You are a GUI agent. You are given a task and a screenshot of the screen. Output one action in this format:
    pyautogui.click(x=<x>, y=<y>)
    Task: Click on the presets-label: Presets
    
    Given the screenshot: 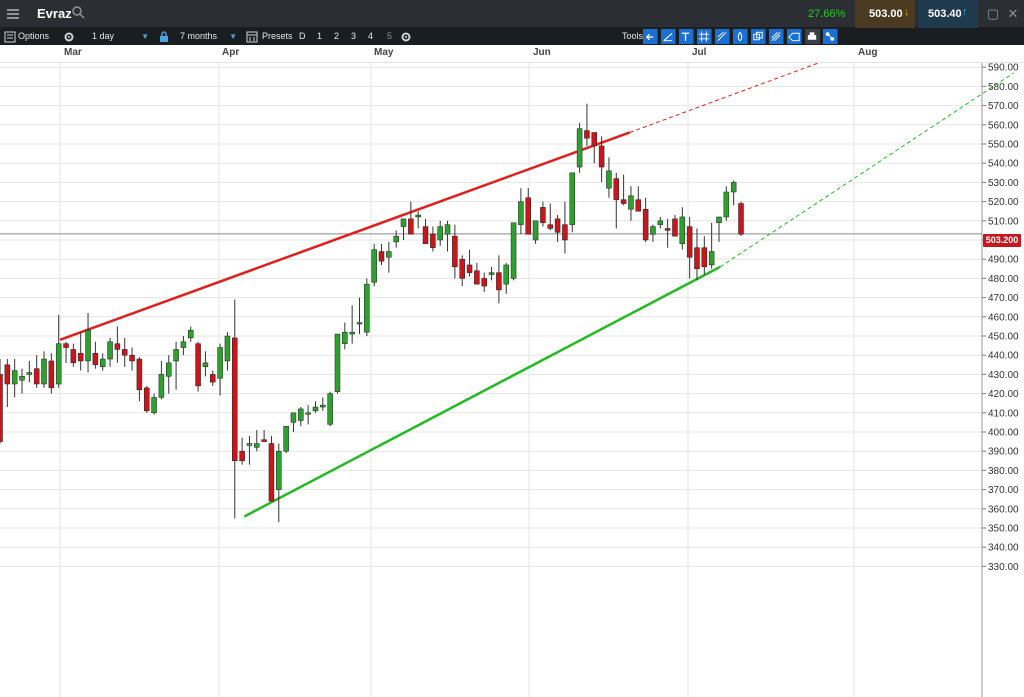 What is the action you would take?
    pyautogui.click(x=277, y=36)
    